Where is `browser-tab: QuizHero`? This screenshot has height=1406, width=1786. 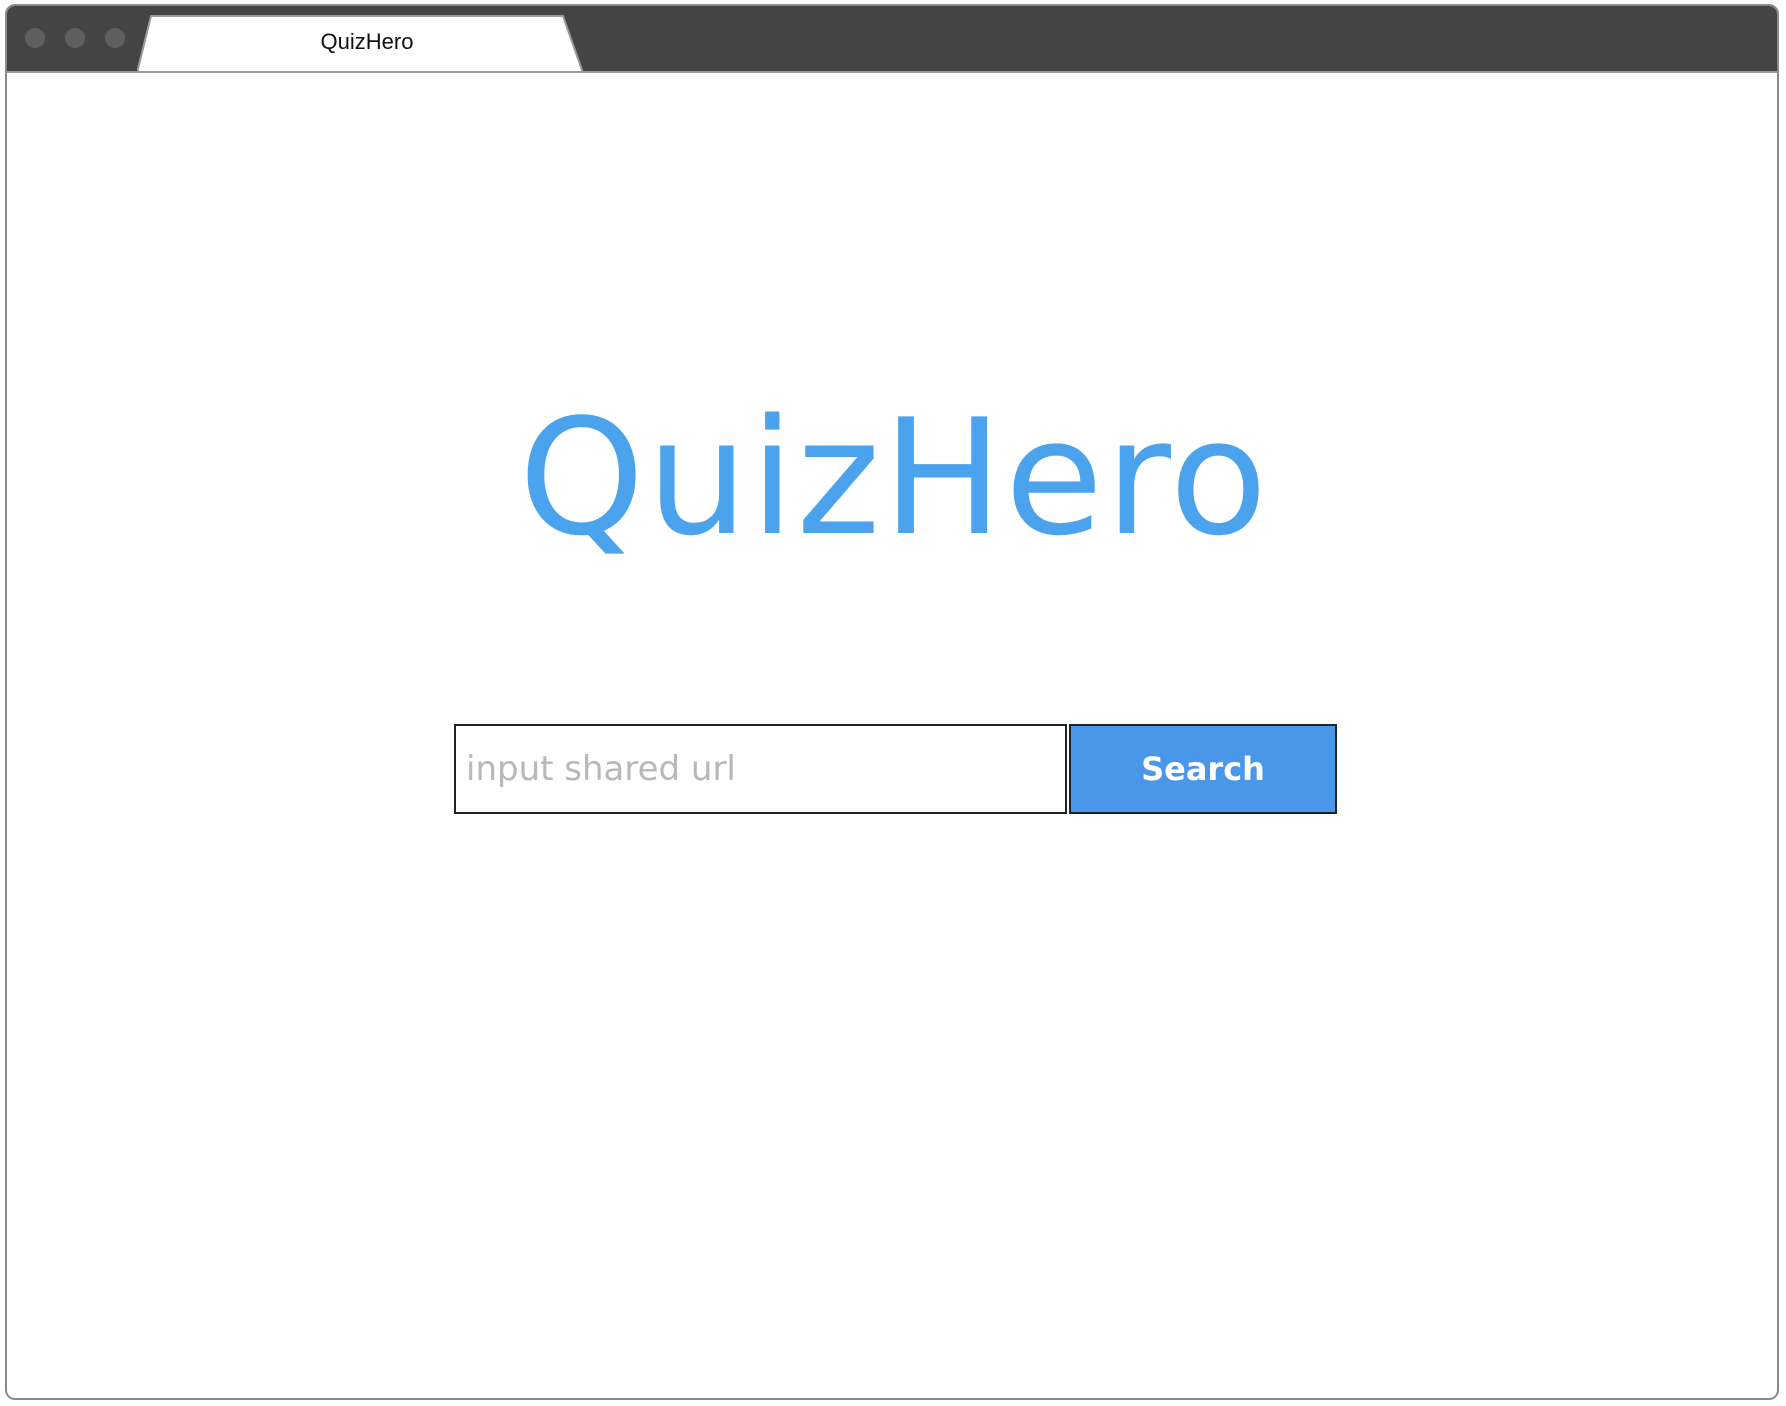
browser-tab: QuizHero is located at coordinates (367, 43).